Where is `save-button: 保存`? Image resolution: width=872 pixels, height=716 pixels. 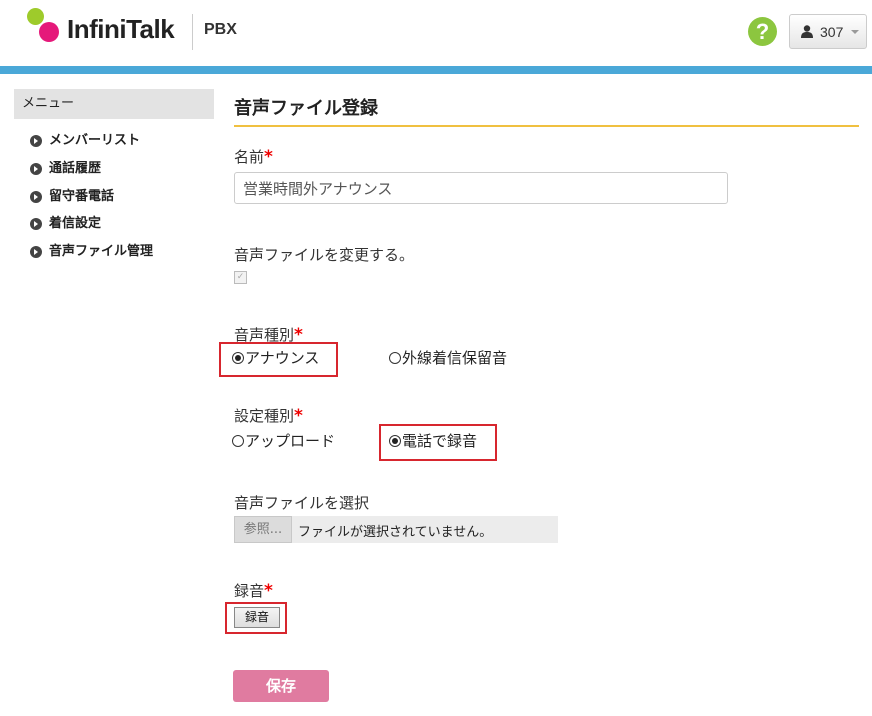
save-button: 保存 is located at coordinates (281, 686).